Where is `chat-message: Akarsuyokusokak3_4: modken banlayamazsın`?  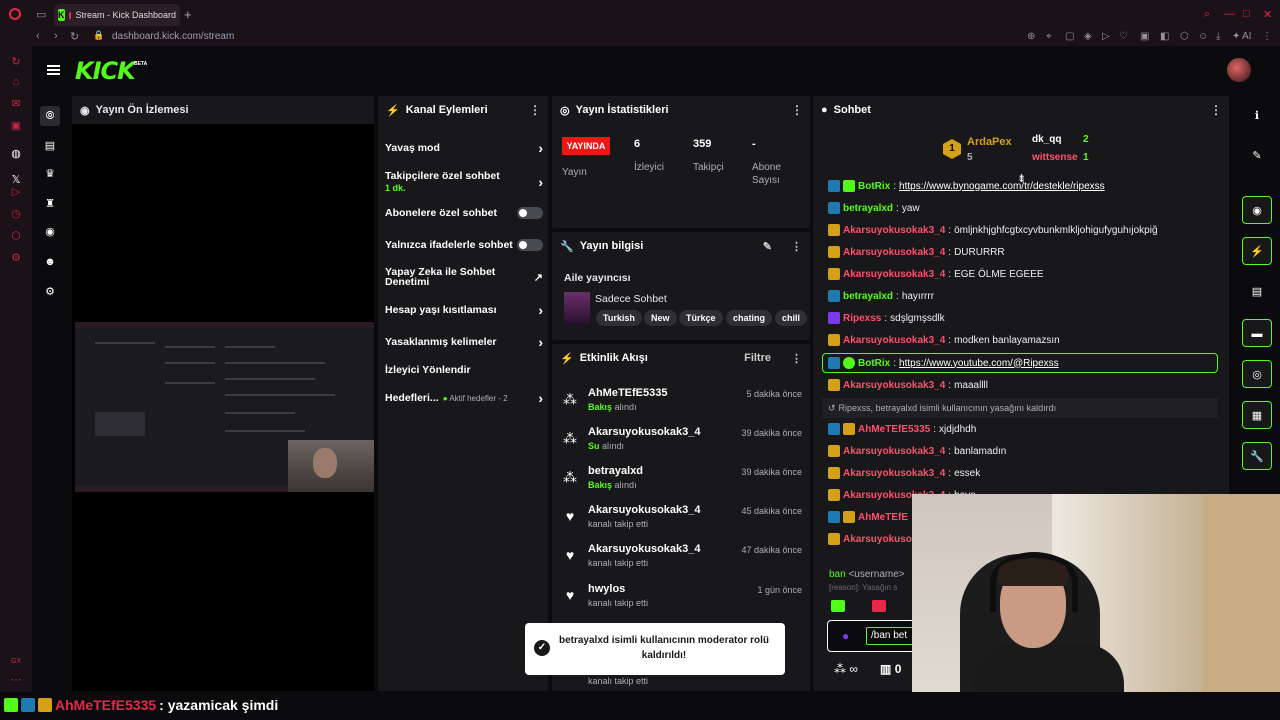
chat-message: Akarsuyokusokak3_4: modken banlayamazsın is located at coordinates (1022, 340).